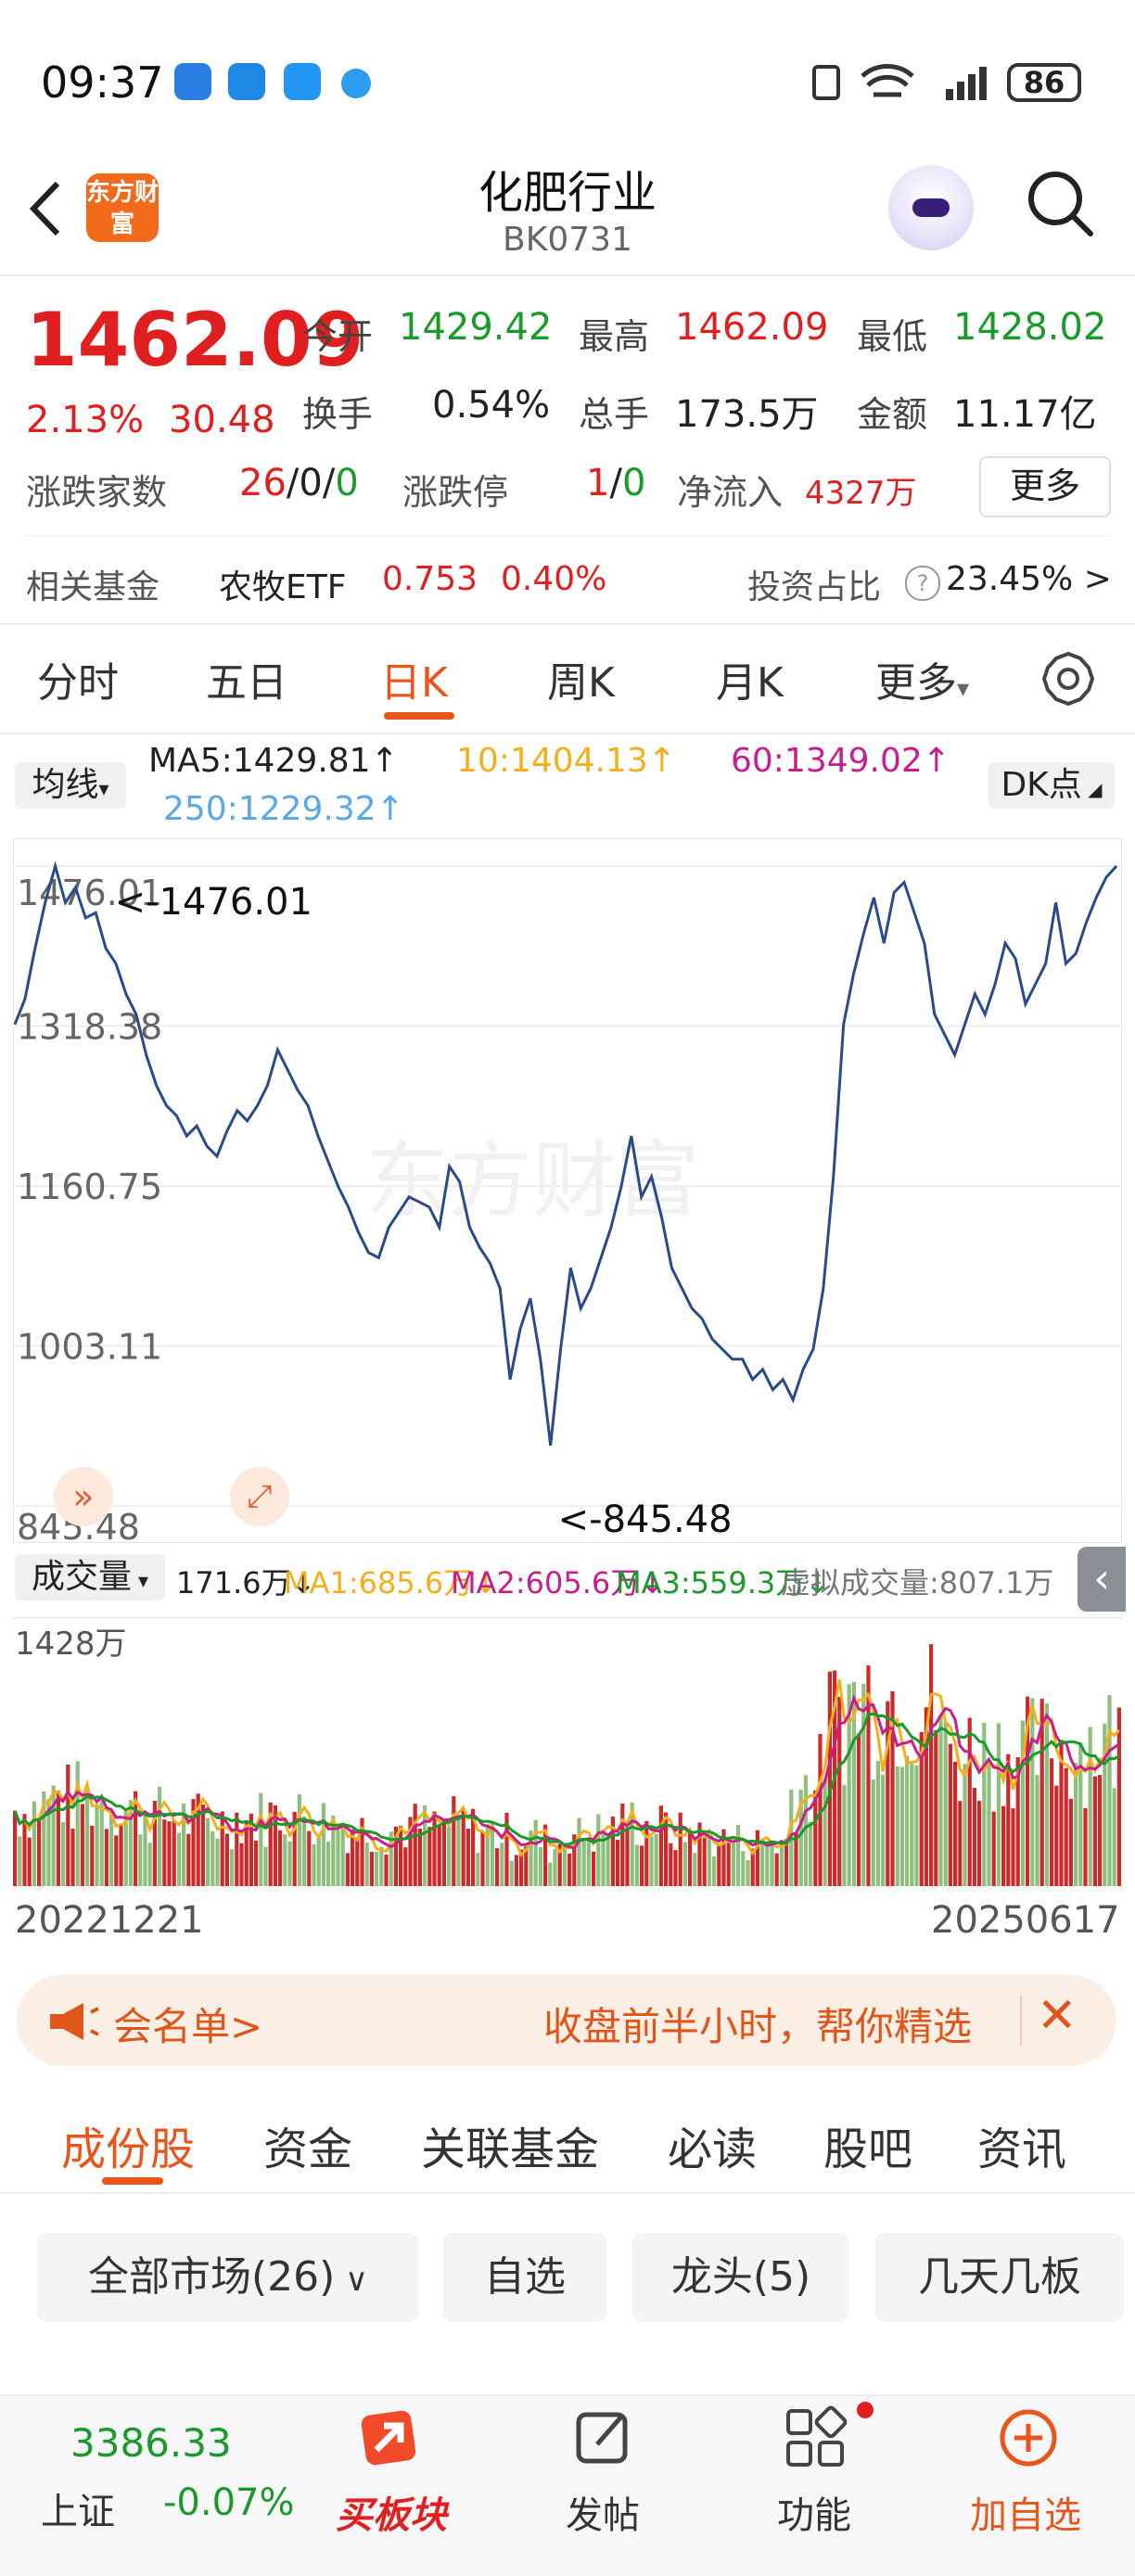  Describe the element at coordinates (1025, 2512) in the screenshot. I see `add-watchlist-label: 加自选` at that location.